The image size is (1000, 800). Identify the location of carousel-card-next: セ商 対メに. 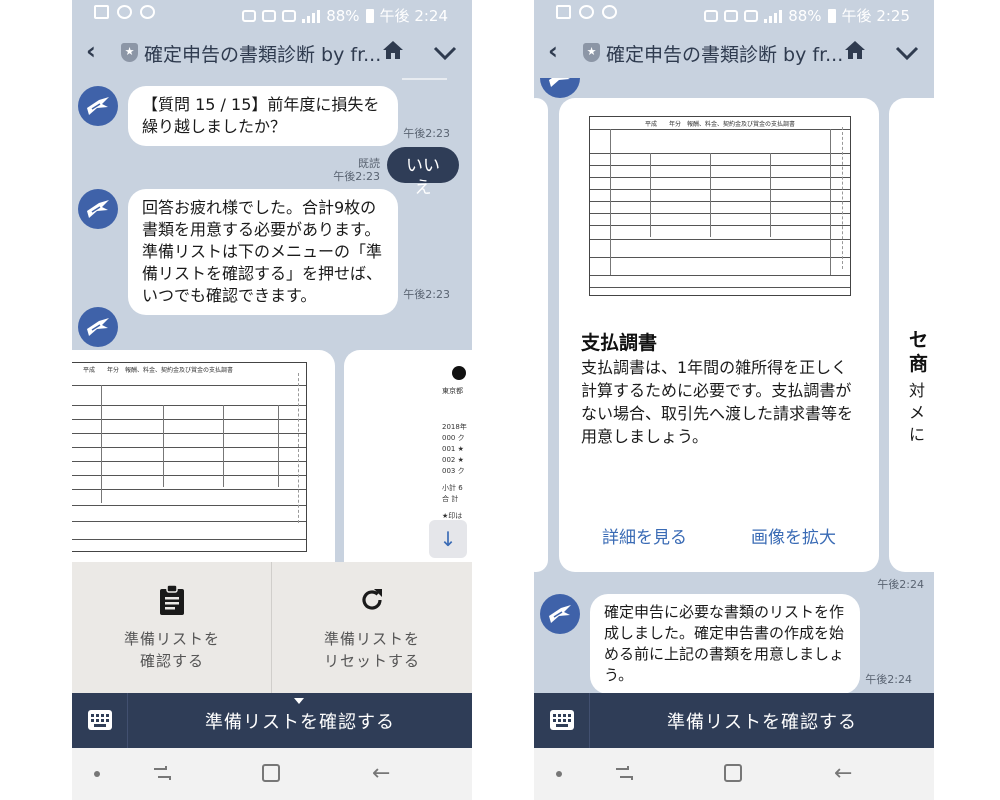
(911, 335).